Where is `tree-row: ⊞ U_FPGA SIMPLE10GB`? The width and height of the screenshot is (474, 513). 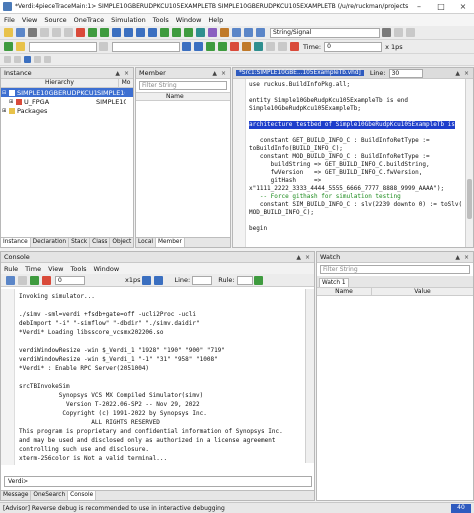 tree-row: ⊞ U_FPGA SIMPLE10GB is located at coordinates (67, 101).